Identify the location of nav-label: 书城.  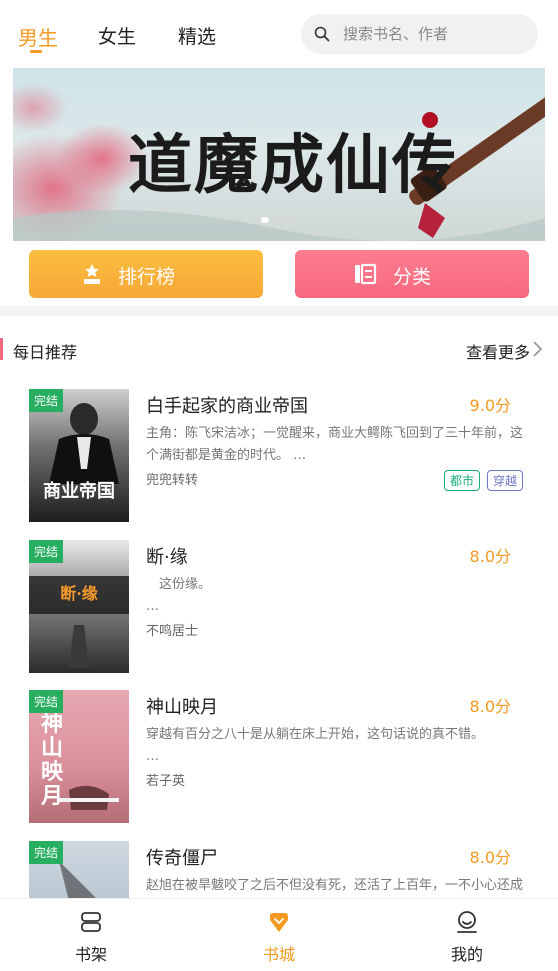
(278, 954).